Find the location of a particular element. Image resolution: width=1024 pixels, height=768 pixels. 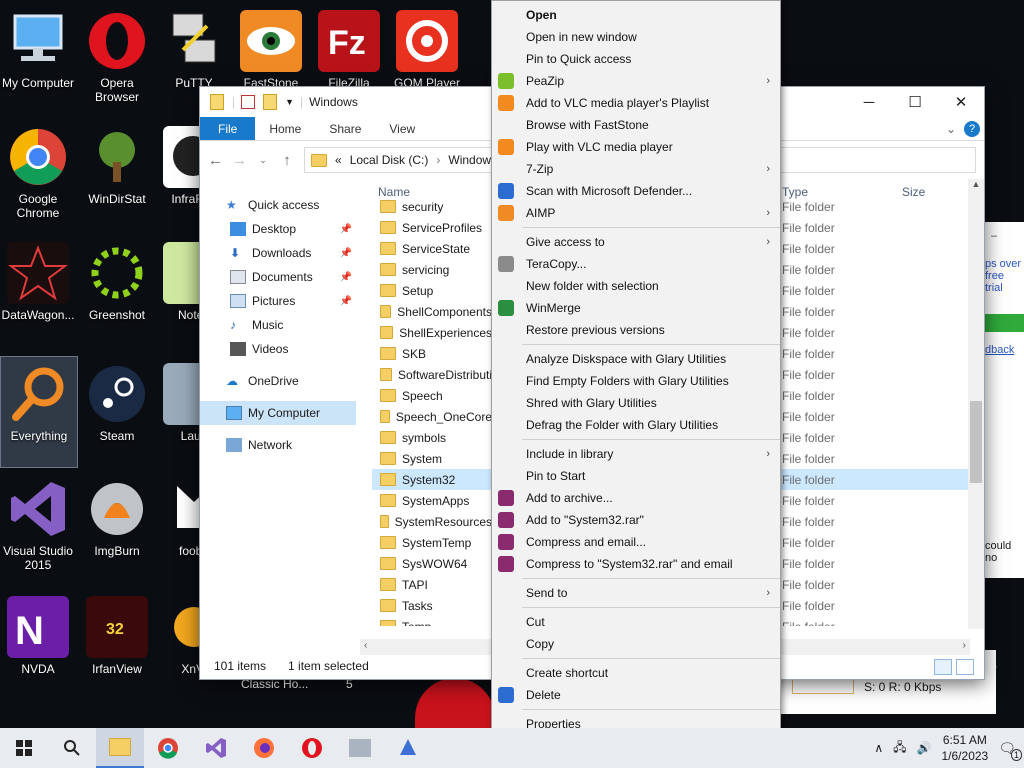

chevron-down-icon: ▼ is located at coordinates (289, 102).